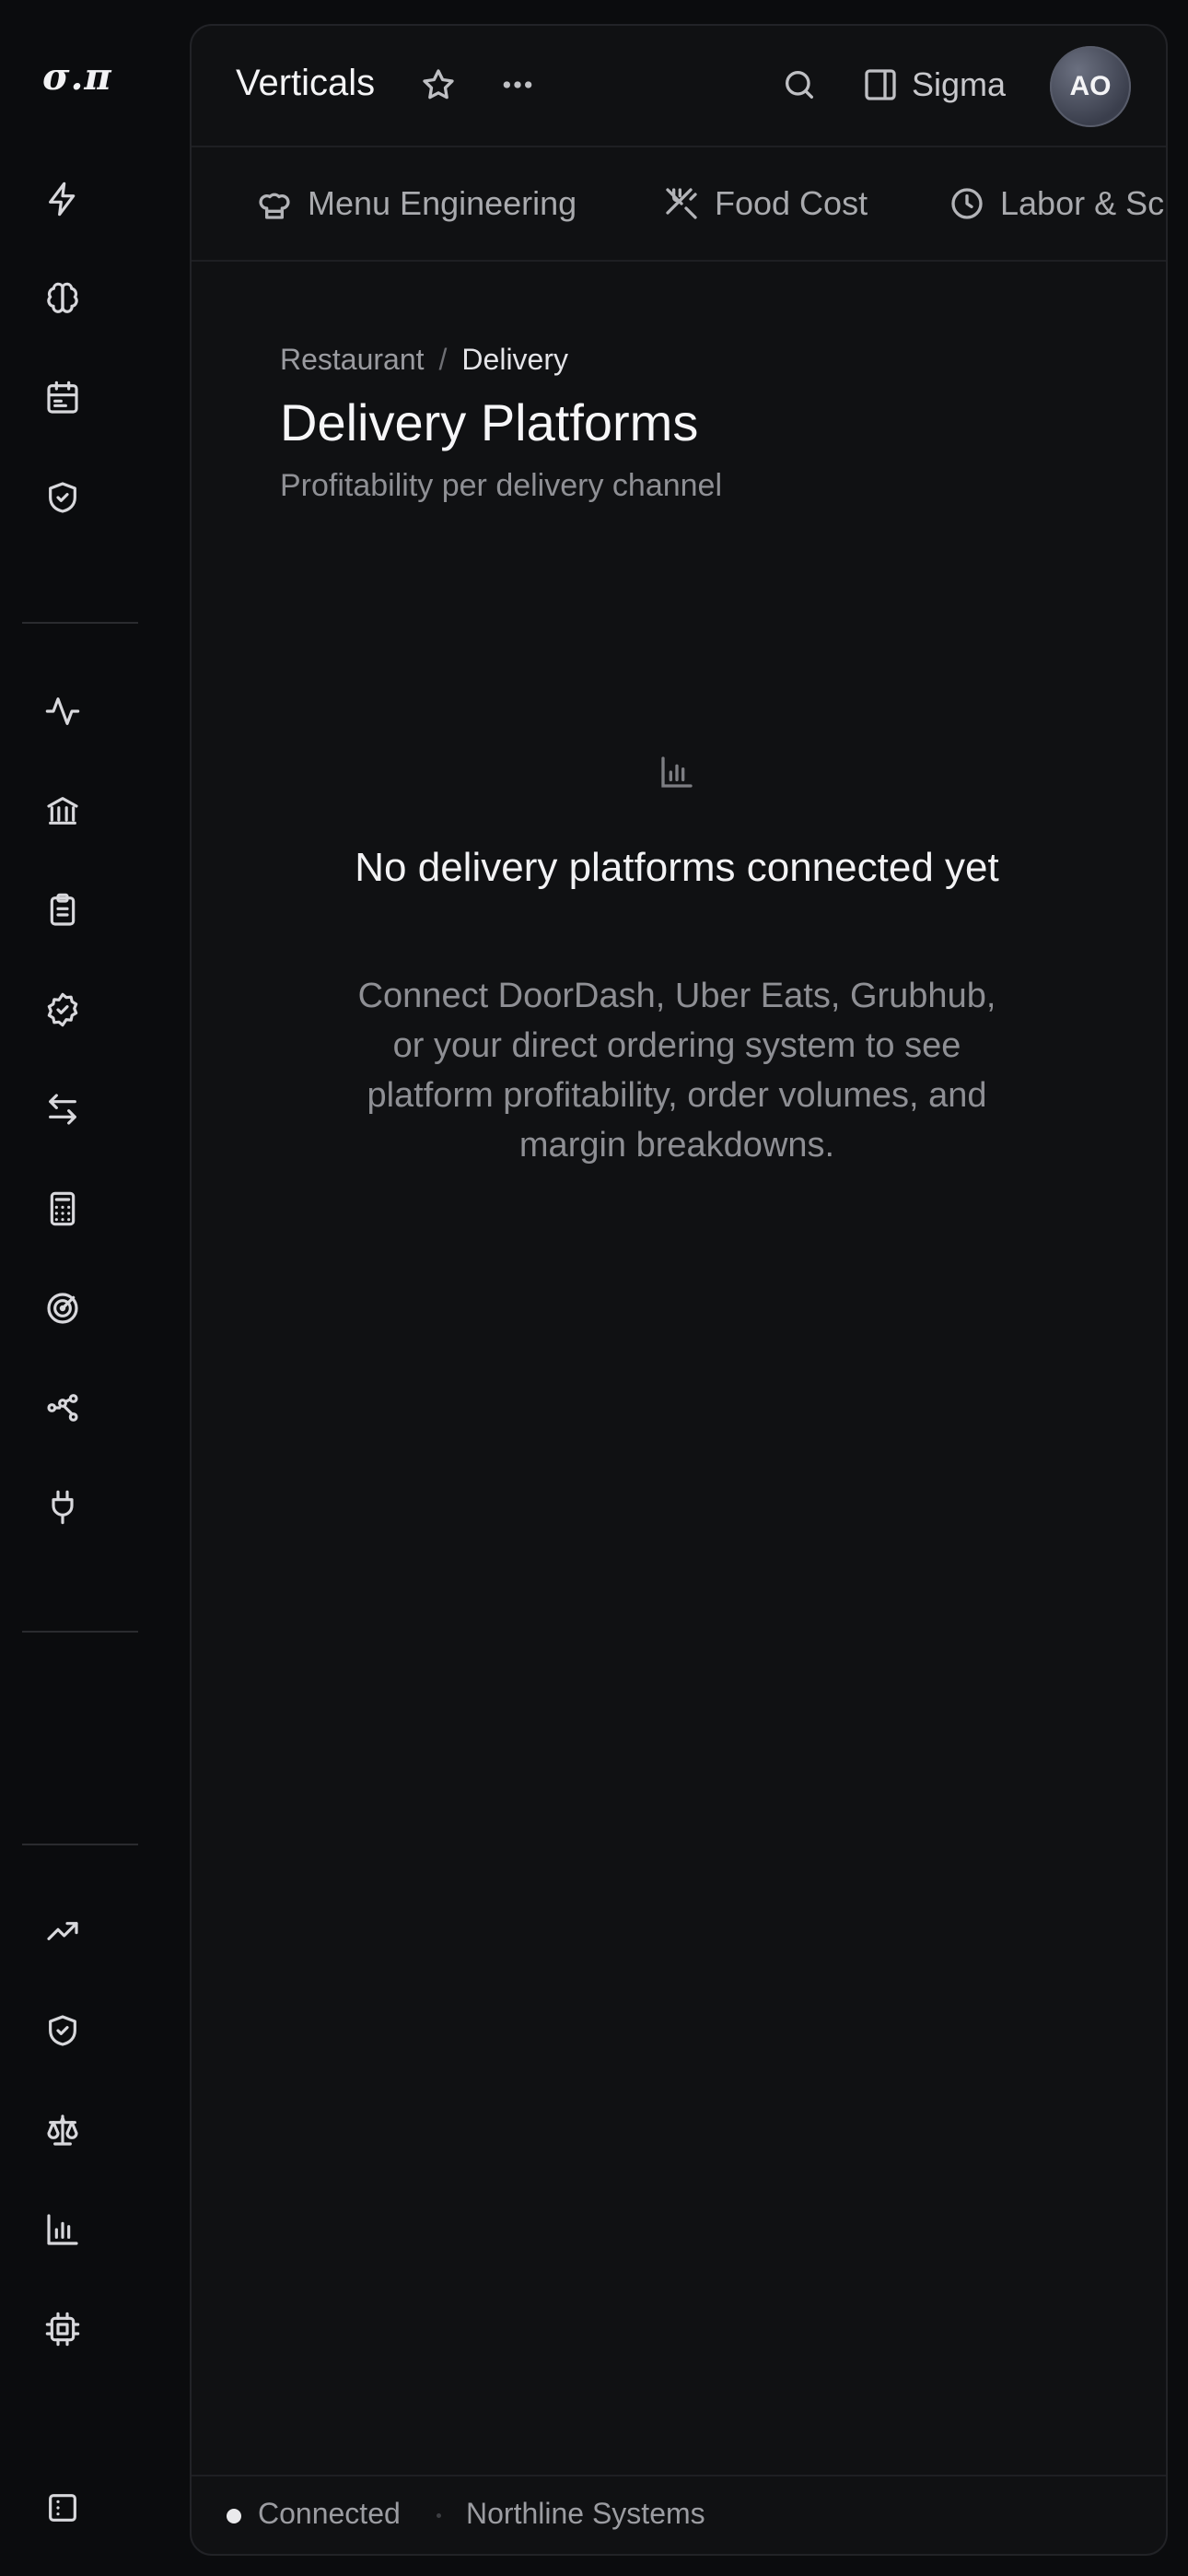 The height and width of the screenshot is (2576, 1188). What do you see at coordinates (585, 2514) in the screenshot?
I see `company-name: Northline Systems` at bounding box center [585, 2514].